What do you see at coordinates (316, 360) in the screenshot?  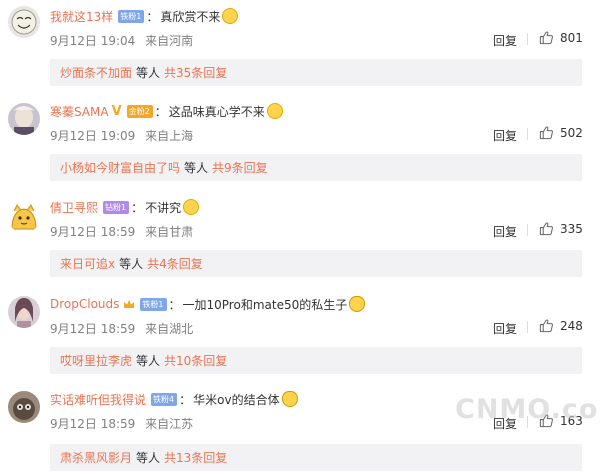 I see `reply-summary: 哎呀里拉李虎 等人 共10条回复` at bounding box center [316, 360].